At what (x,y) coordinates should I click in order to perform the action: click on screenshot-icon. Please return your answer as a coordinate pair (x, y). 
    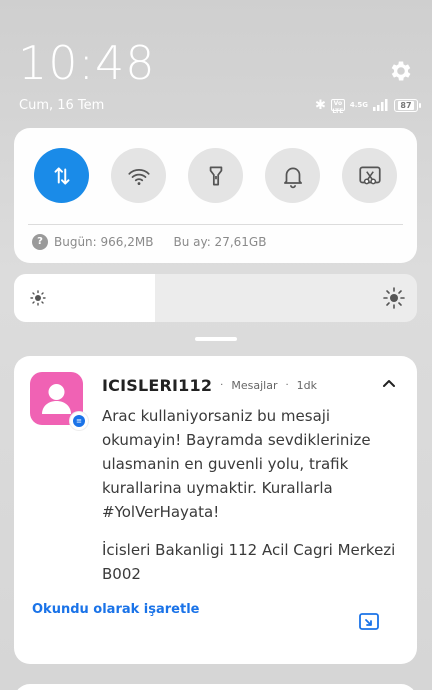
    Looking at the image, I should click on (369, 174).